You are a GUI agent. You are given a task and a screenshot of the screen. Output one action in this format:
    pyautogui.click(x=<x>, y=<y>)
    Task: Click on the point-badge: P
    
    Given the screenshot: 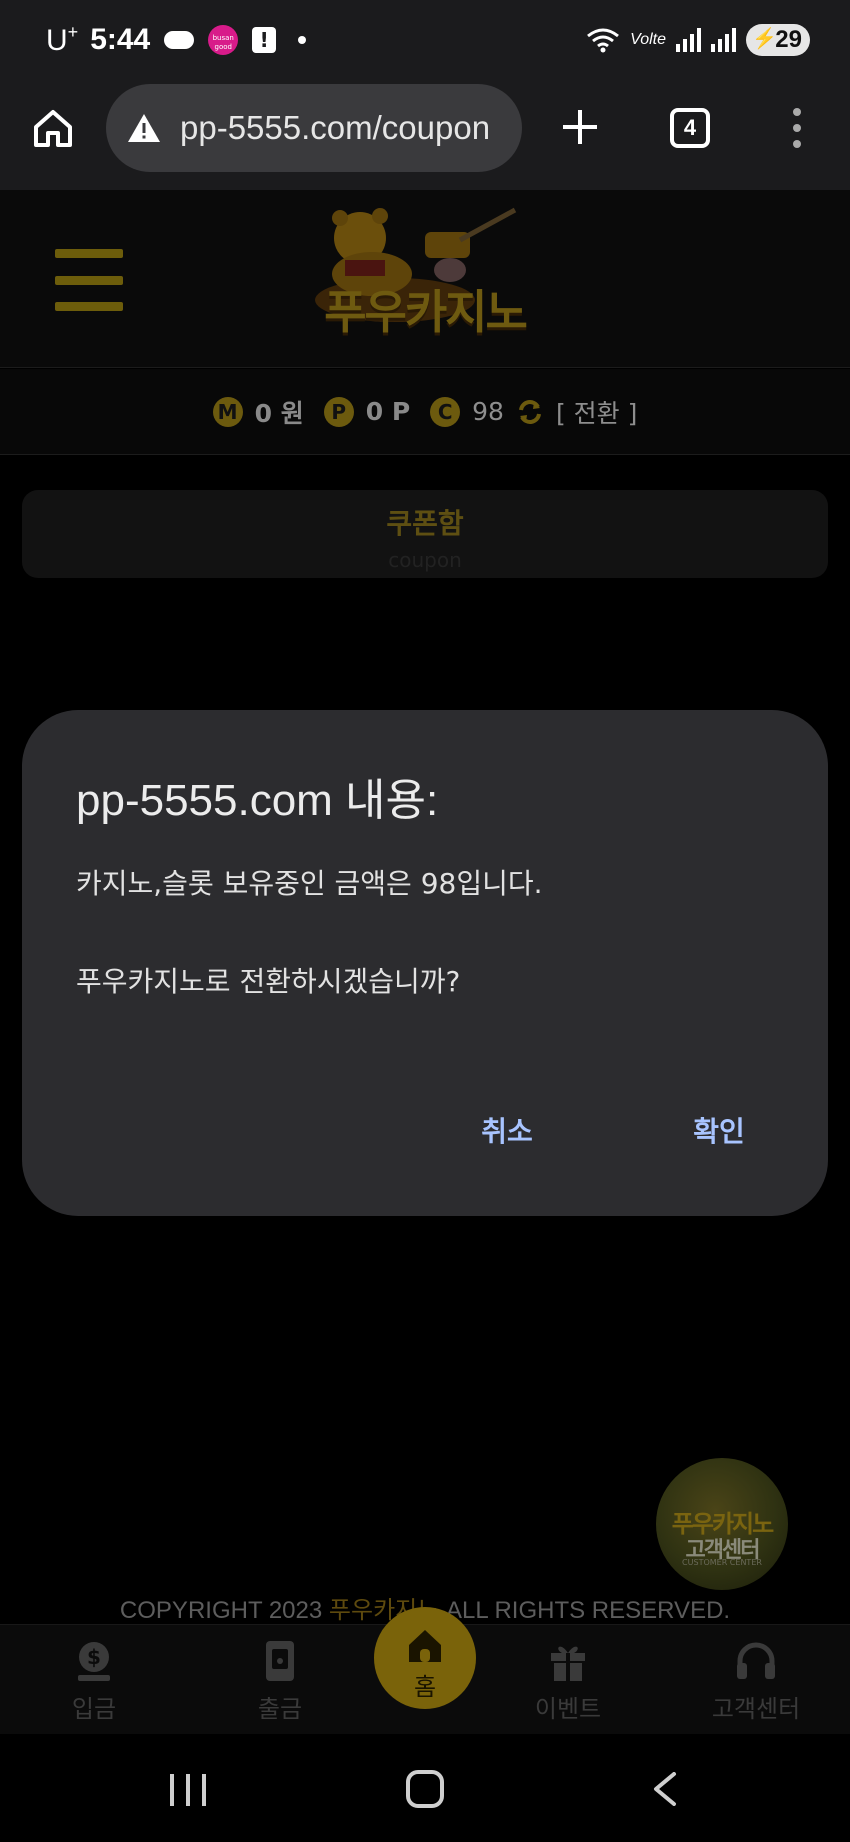 What is the action you would take?
    pyautogui.click(x=338, y=411)
    